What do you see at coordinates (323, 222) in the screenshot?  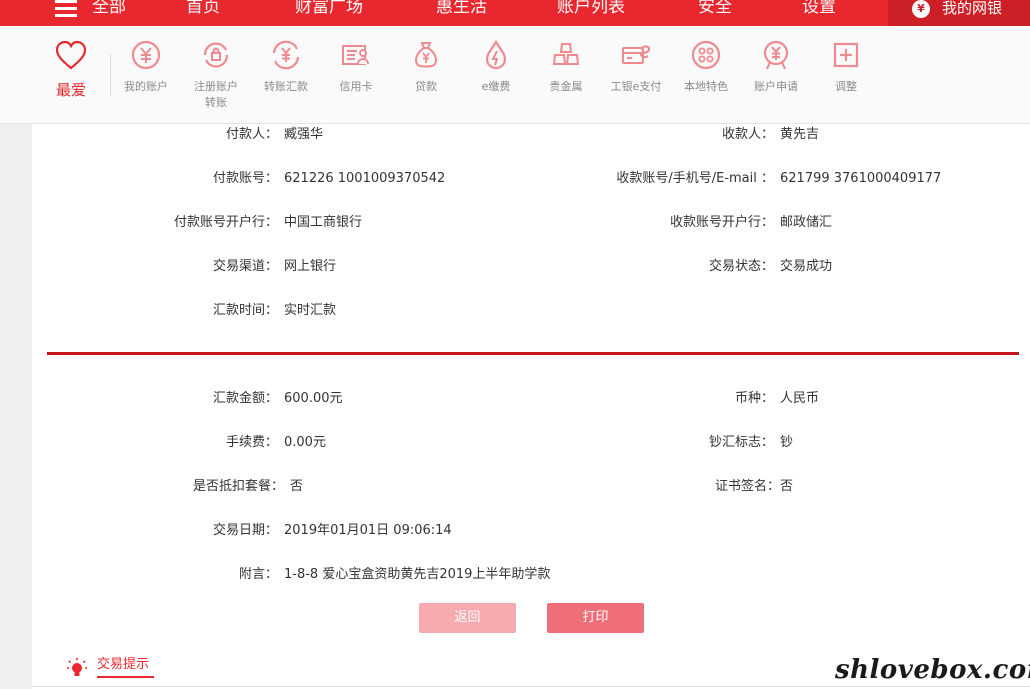 I see `payer-bank-value: 中国工商银行` at bounding box center [323, 222].